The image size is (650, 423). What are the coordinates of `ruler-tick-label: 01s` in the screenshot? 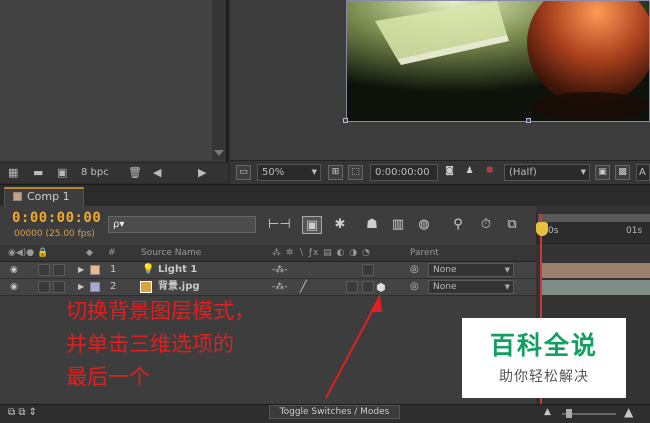 It's located at (634, 231).